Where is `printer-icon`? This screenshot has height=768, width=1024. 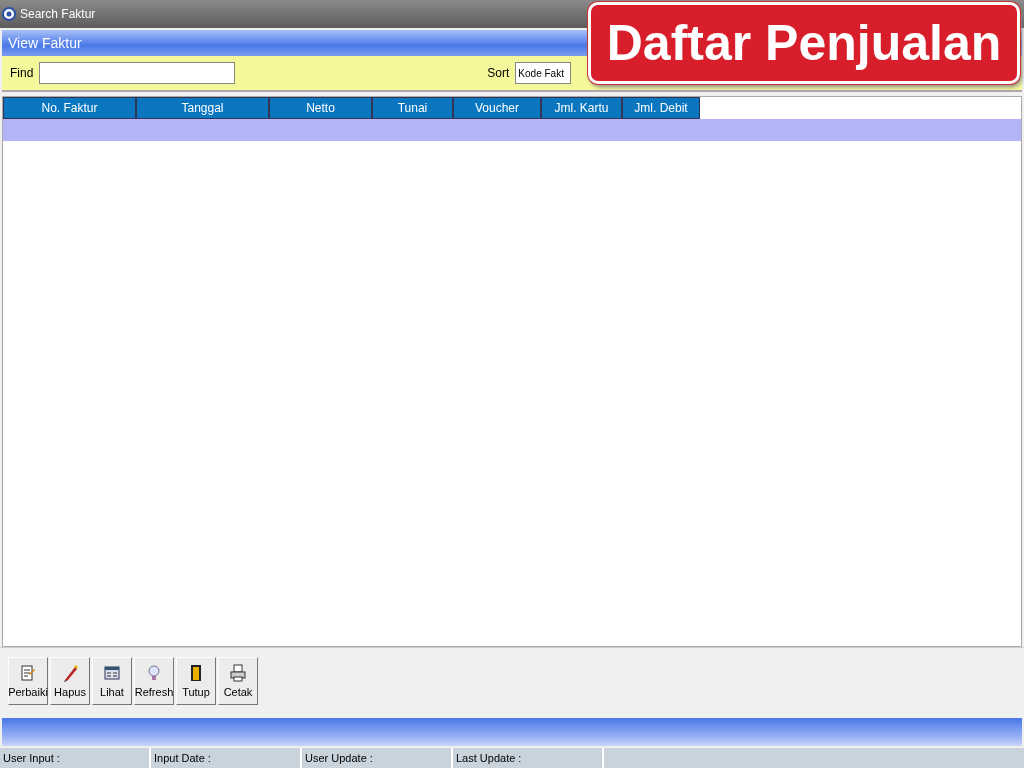 printer-icon is located at coordinates (238, 673).